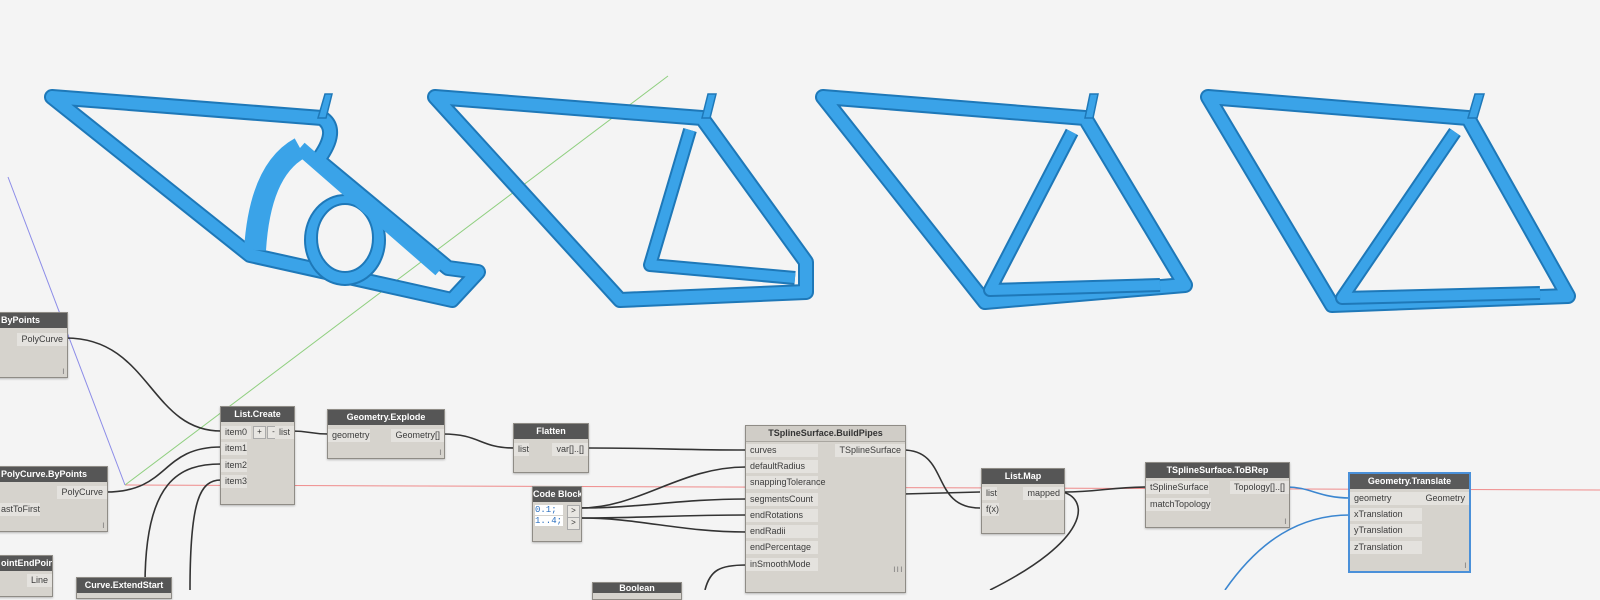 Image resolution: width=1600 pixels, height=600 pixels. What do you see at coordinates (941, 493) in the screenshot?
I see `wire-pipes-list` at bounding box center [941, 493].